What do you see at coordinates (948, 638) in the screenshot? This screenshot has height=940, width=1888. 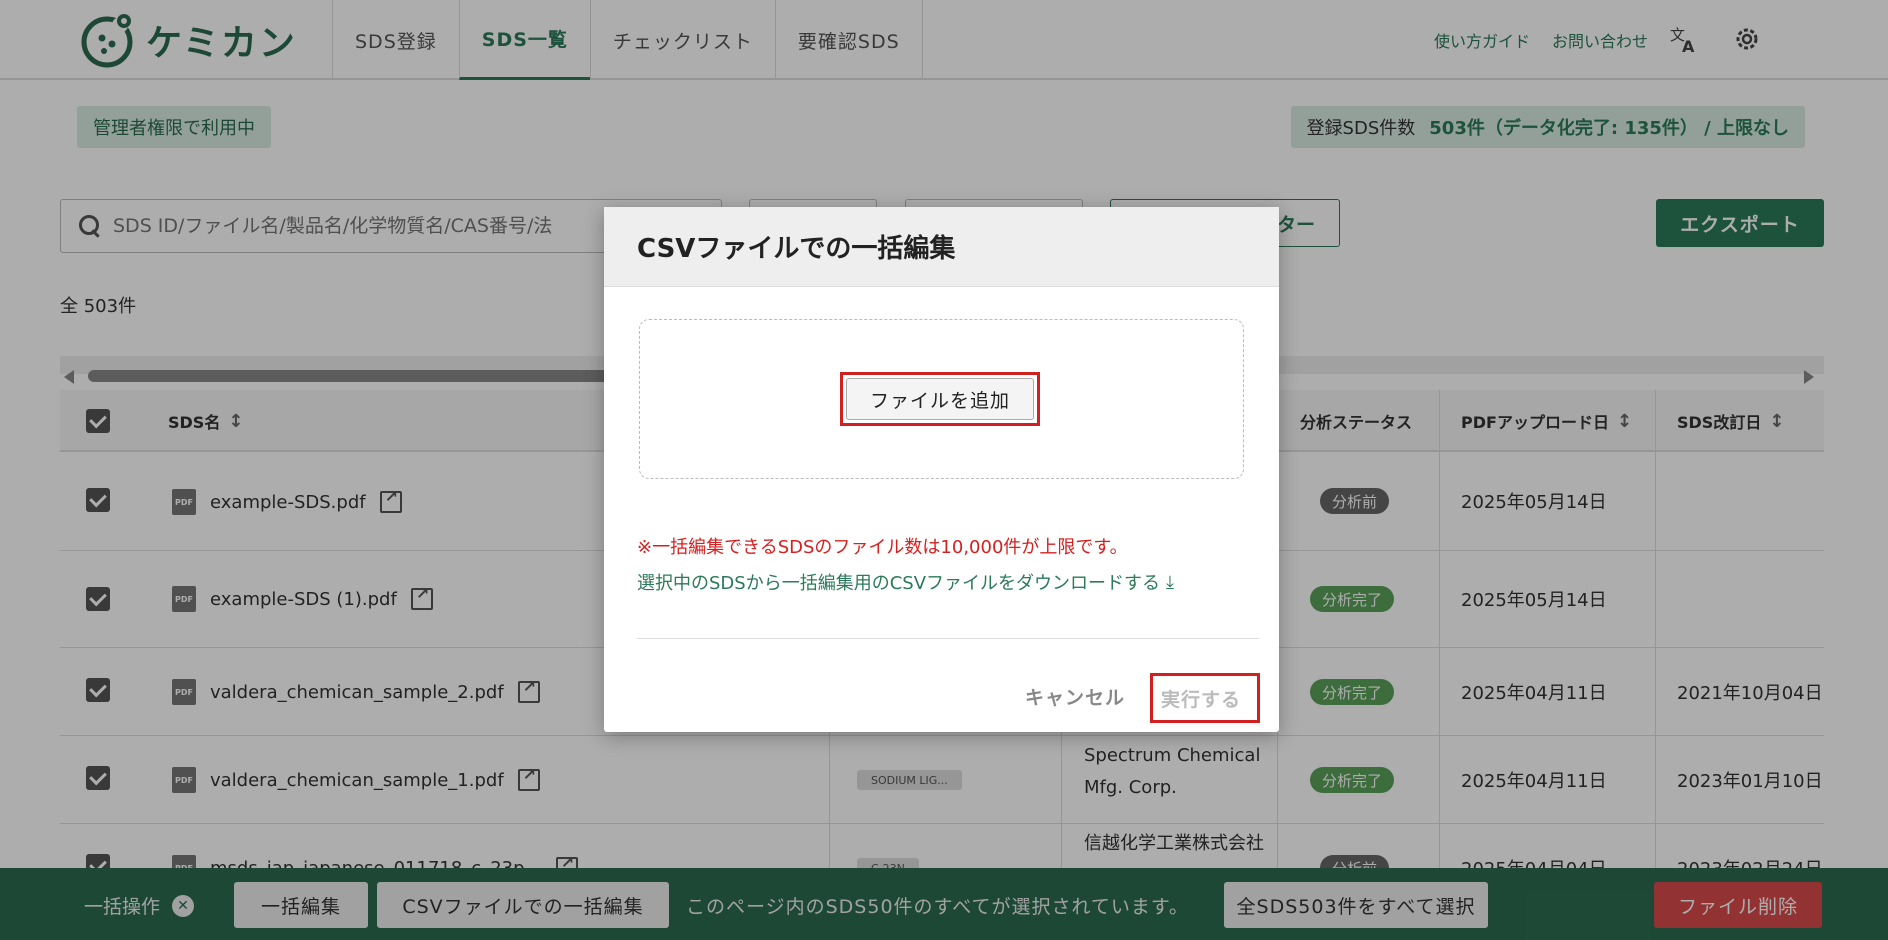 I see `modal-divider` at bounding box center [948, 638].